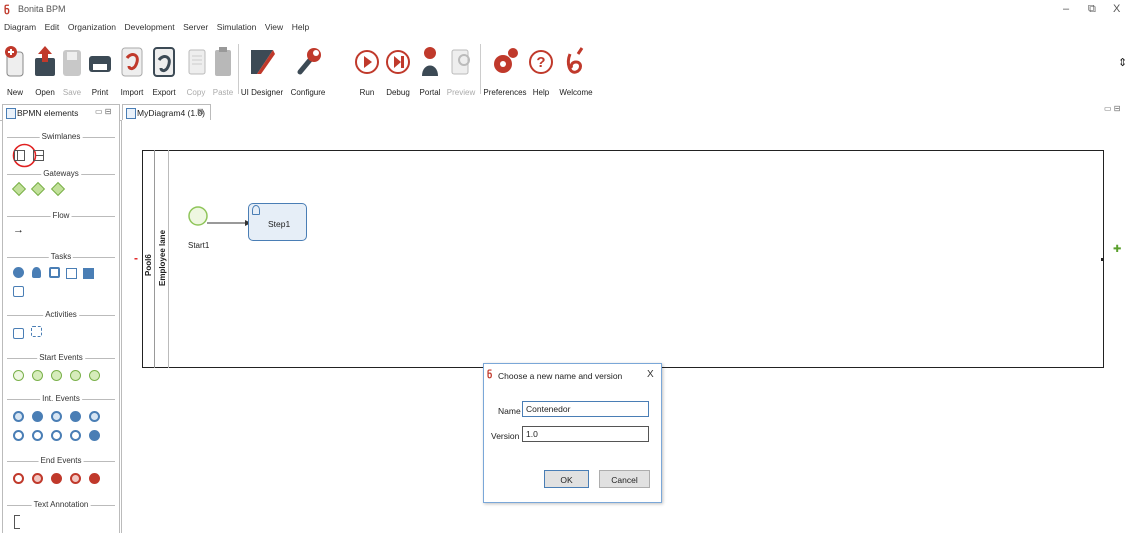  Describe the element at coordinates (19, 189) in the screenshot. I see `xor-gateway-icon` at that location.